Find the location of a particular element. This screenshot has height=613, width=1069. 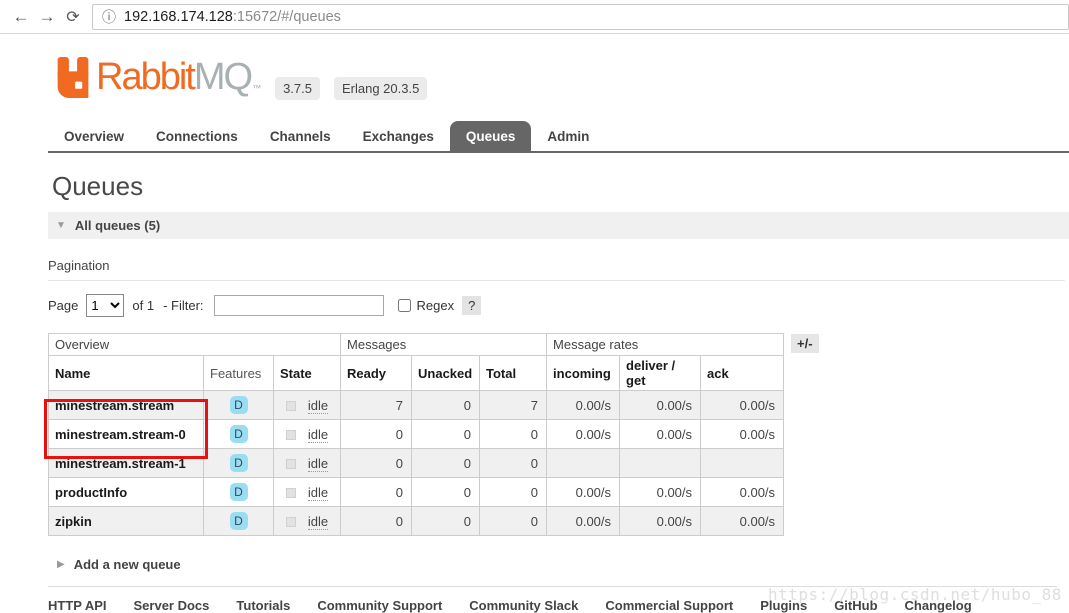

all-queues-label: All queues (5) is located at coordinates (117, 225).